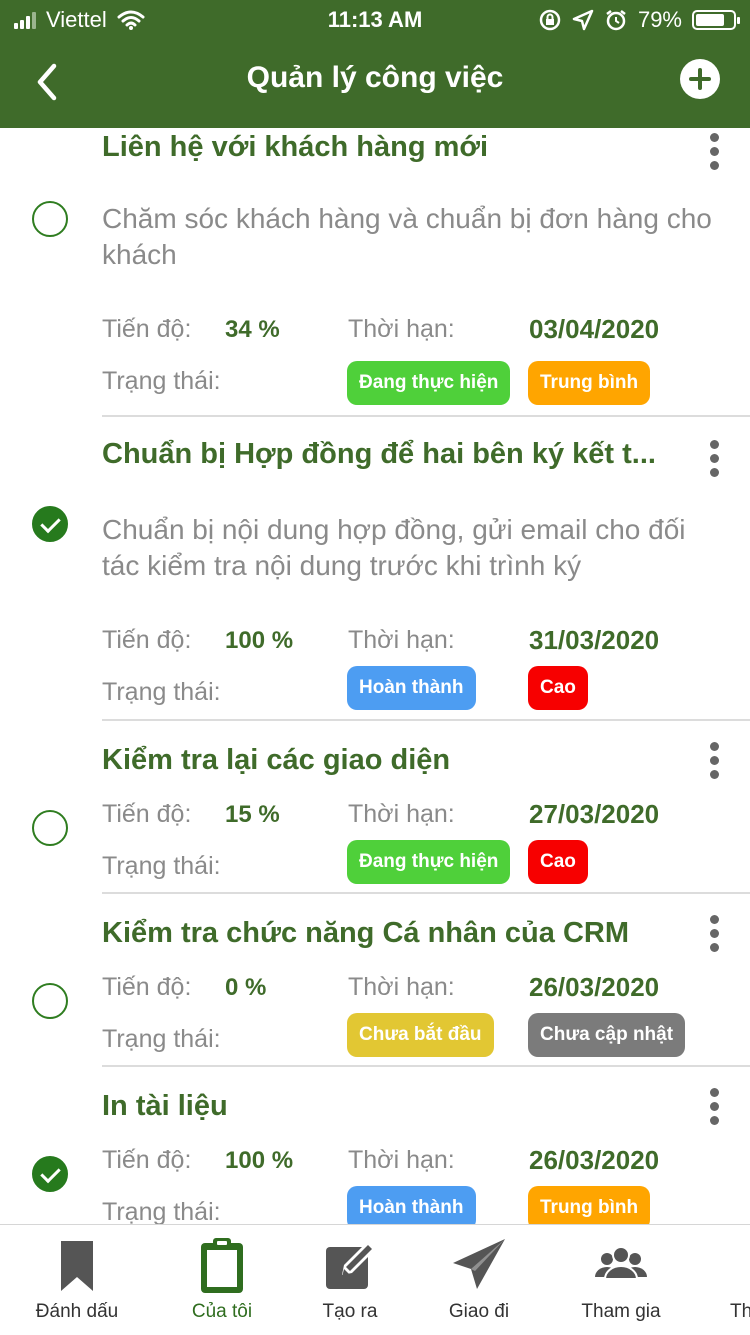  What do you see at coordinates (700, 79) in the screenshot?
I see `add-task-button` at bounding box center [700, 79].